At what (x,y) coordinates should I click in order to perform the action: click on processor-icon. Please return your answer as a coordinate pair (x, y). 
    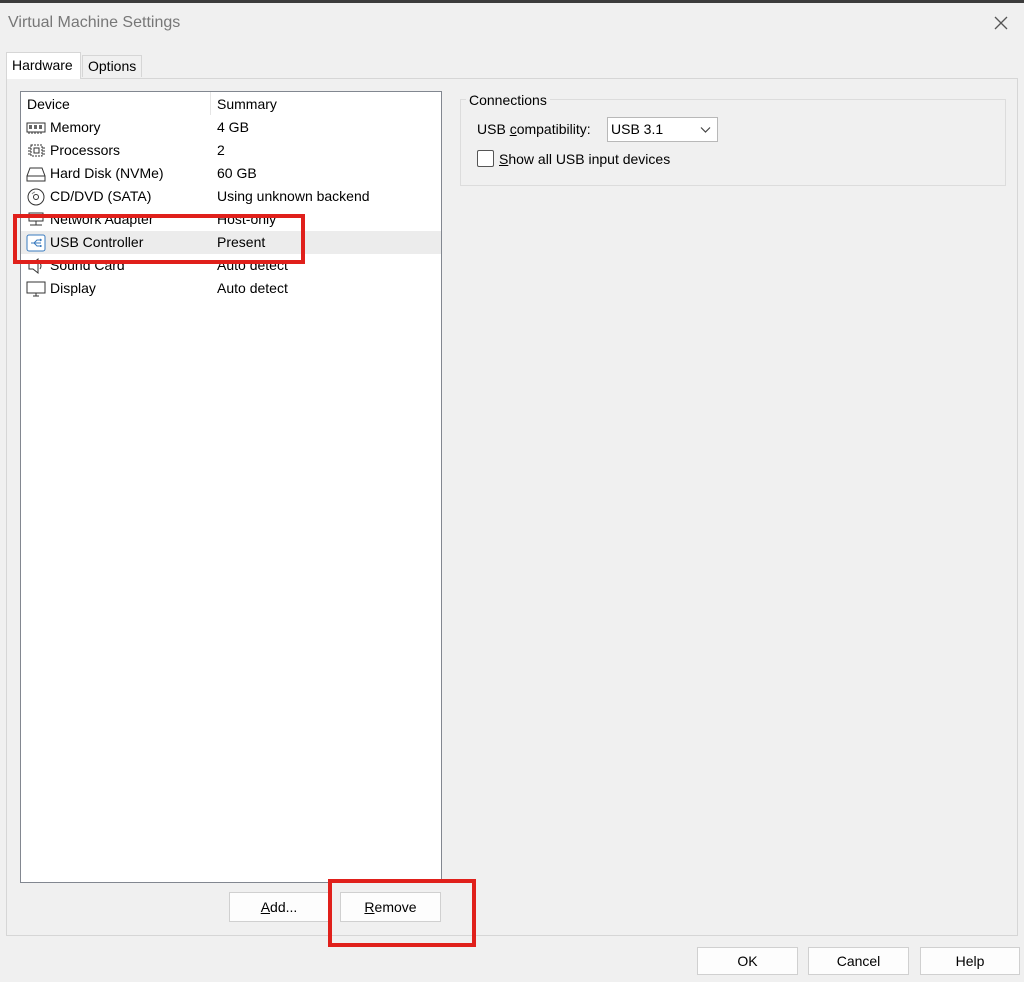
    Looking at the image, I should click on (36, 151).